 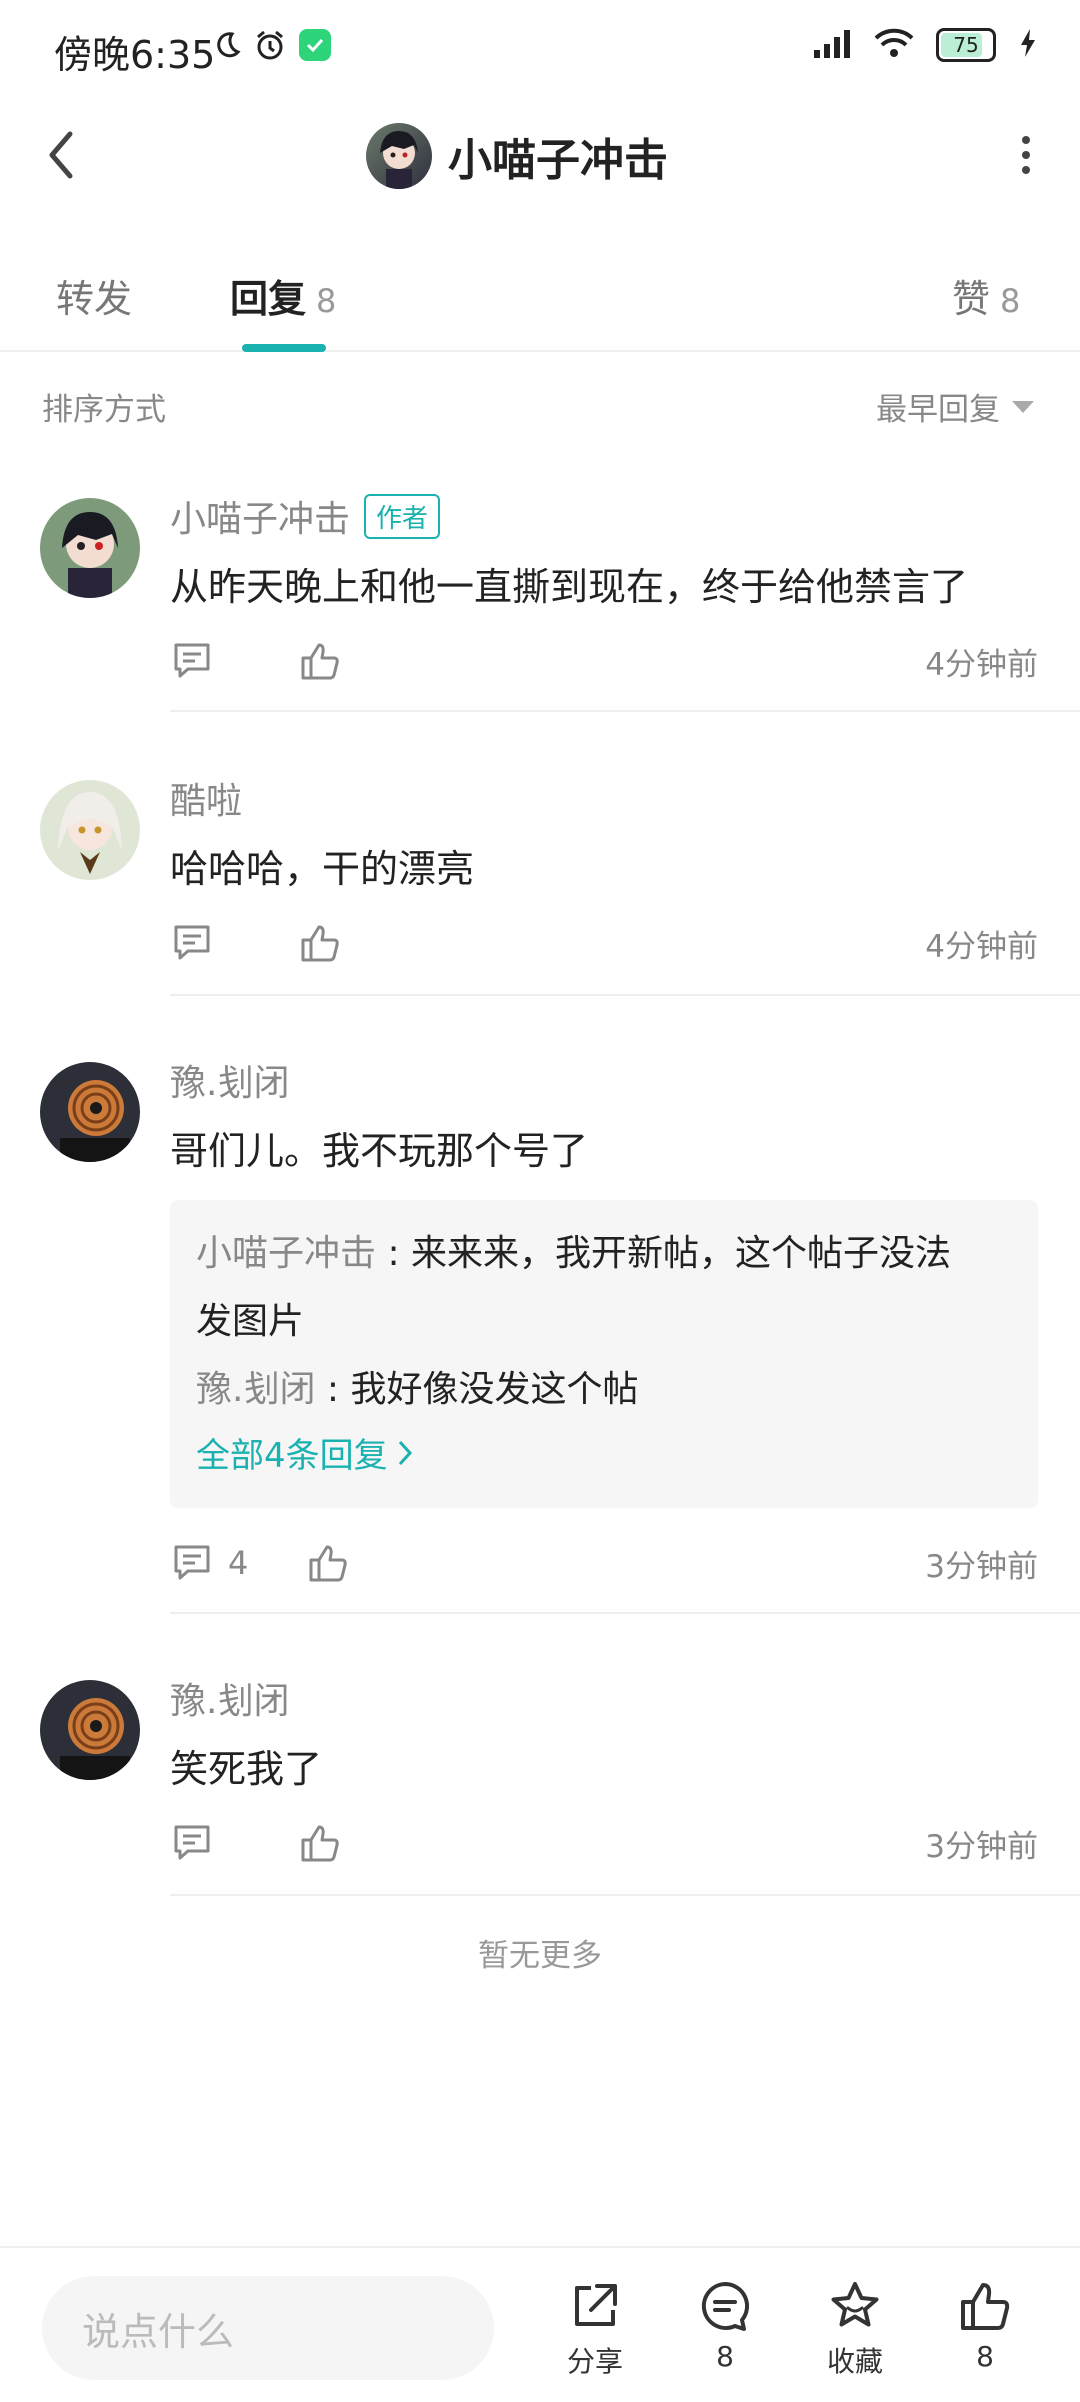 I want to click on share-icon, so click(x=596, y=2305).